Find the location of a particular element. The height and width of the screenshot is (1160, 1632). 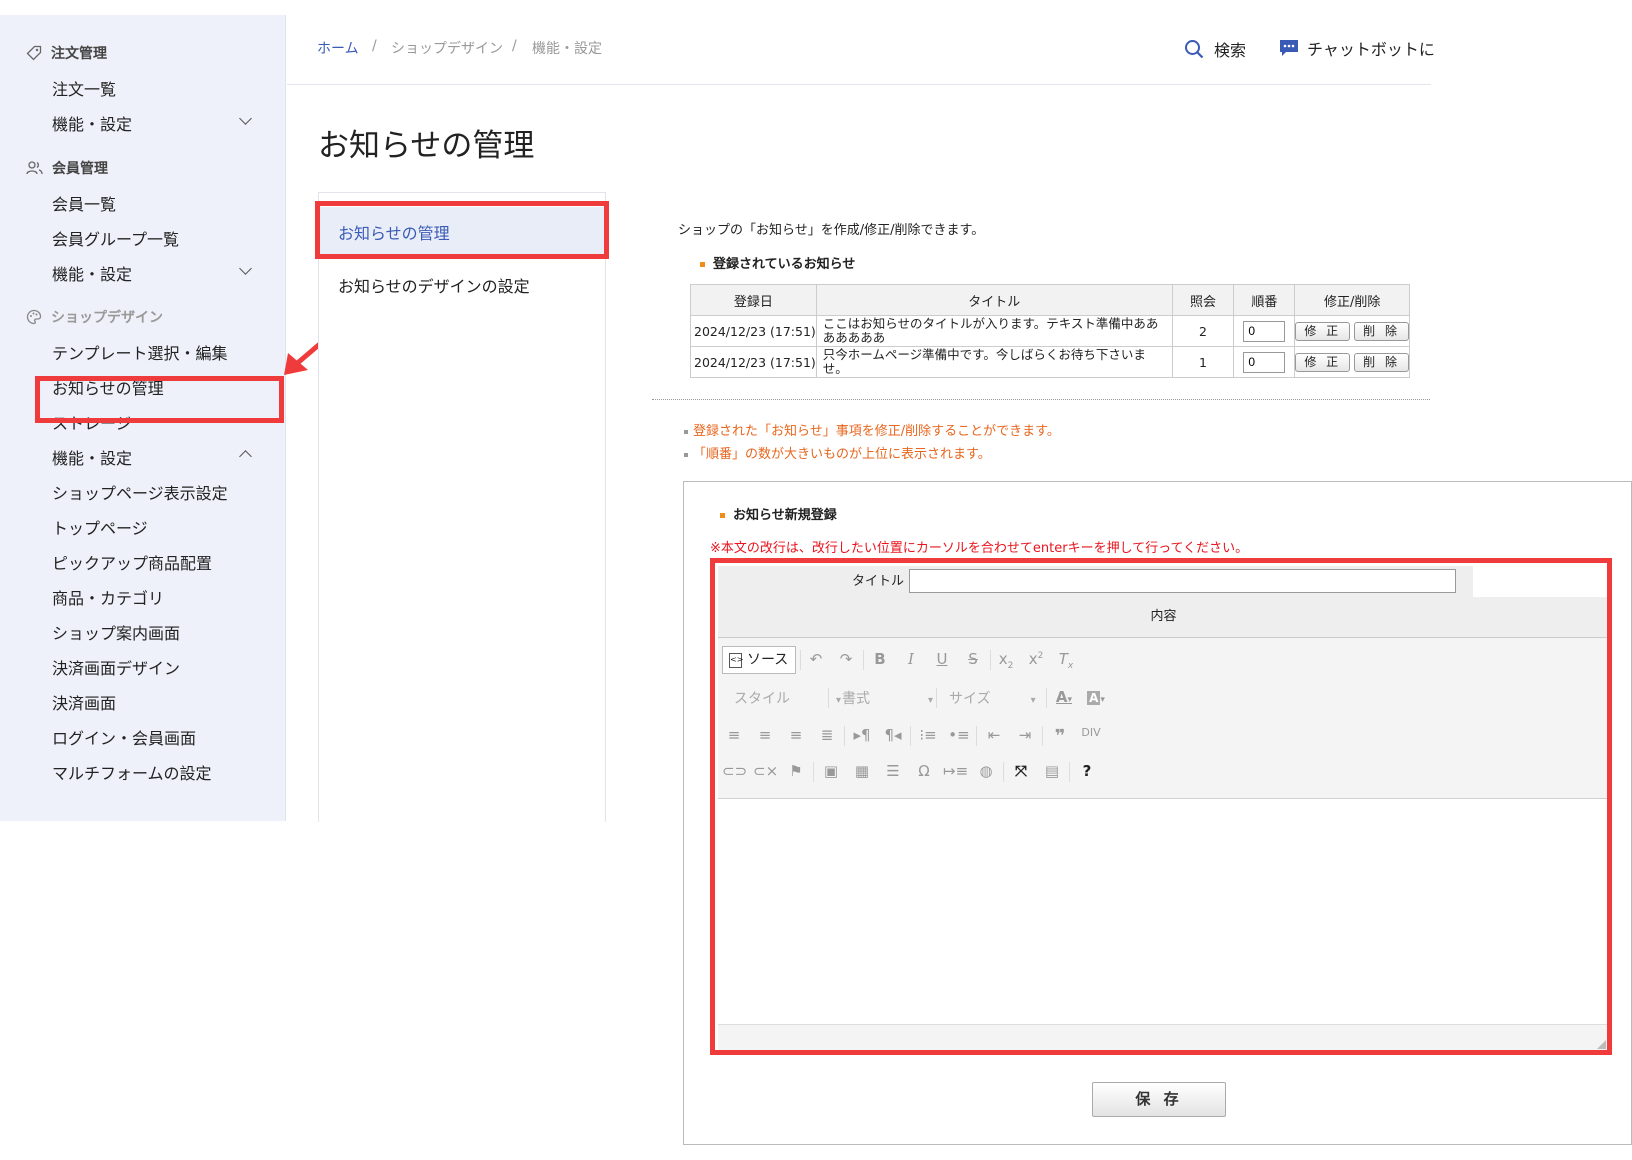

intro-text: ショップの「お知らせ」を作成/修正/削除できます。 is located at coordinates (831, 230).